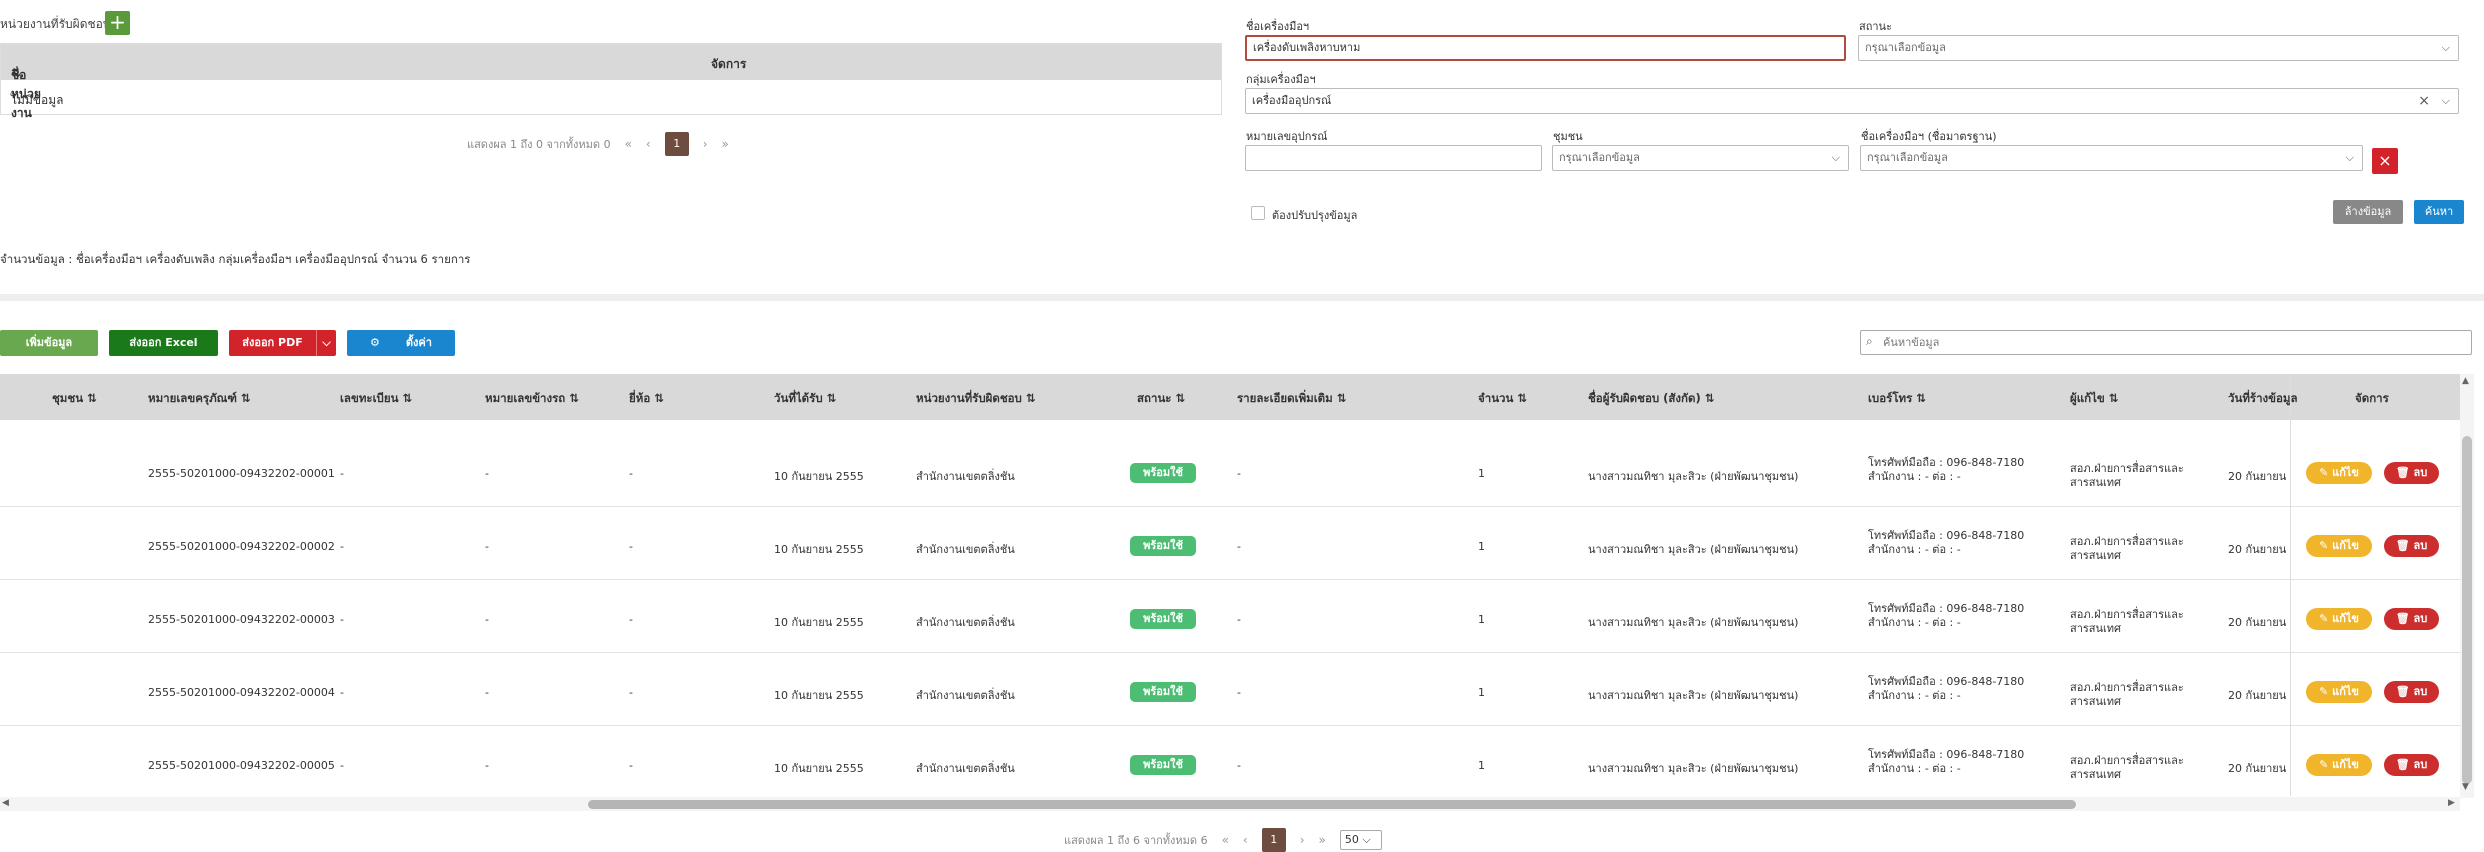  I want to click on column-header: จำนวน ⇅, so click(1502, 399).